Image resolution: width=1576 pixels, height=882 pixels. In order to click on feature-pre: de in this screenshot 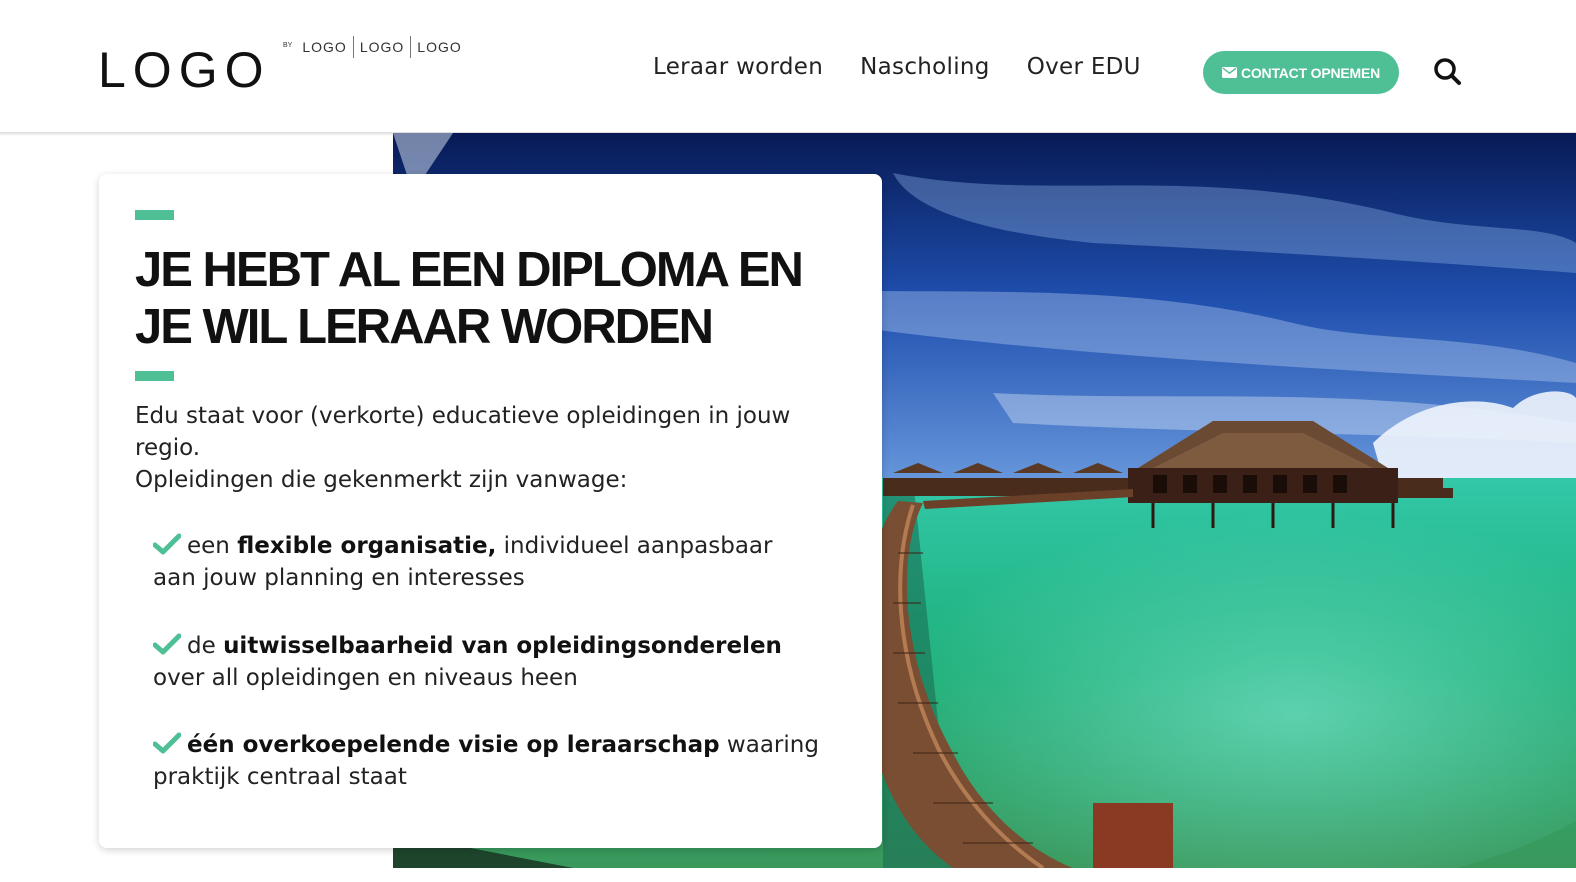, I will do `click(205, 646)`.